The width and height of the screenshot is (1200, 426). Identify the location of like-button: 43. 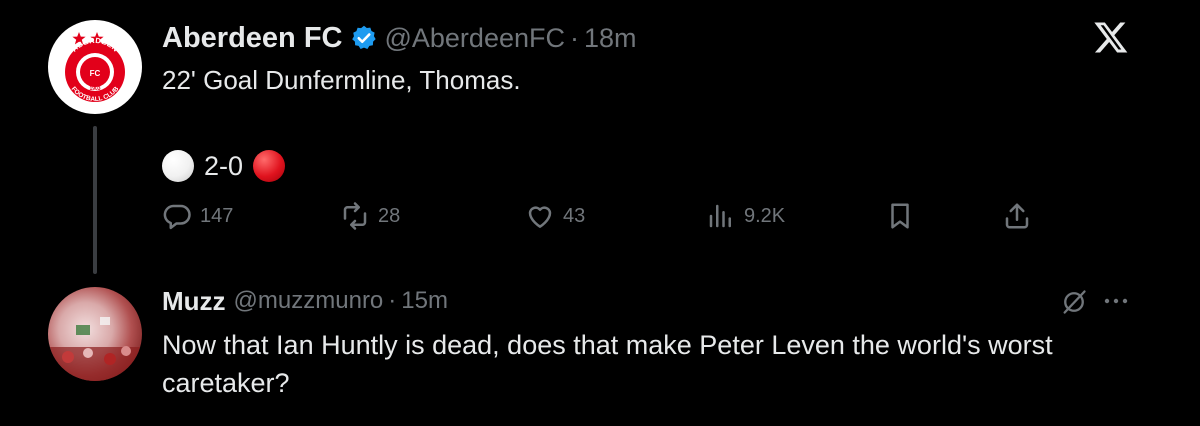
(555, 216).